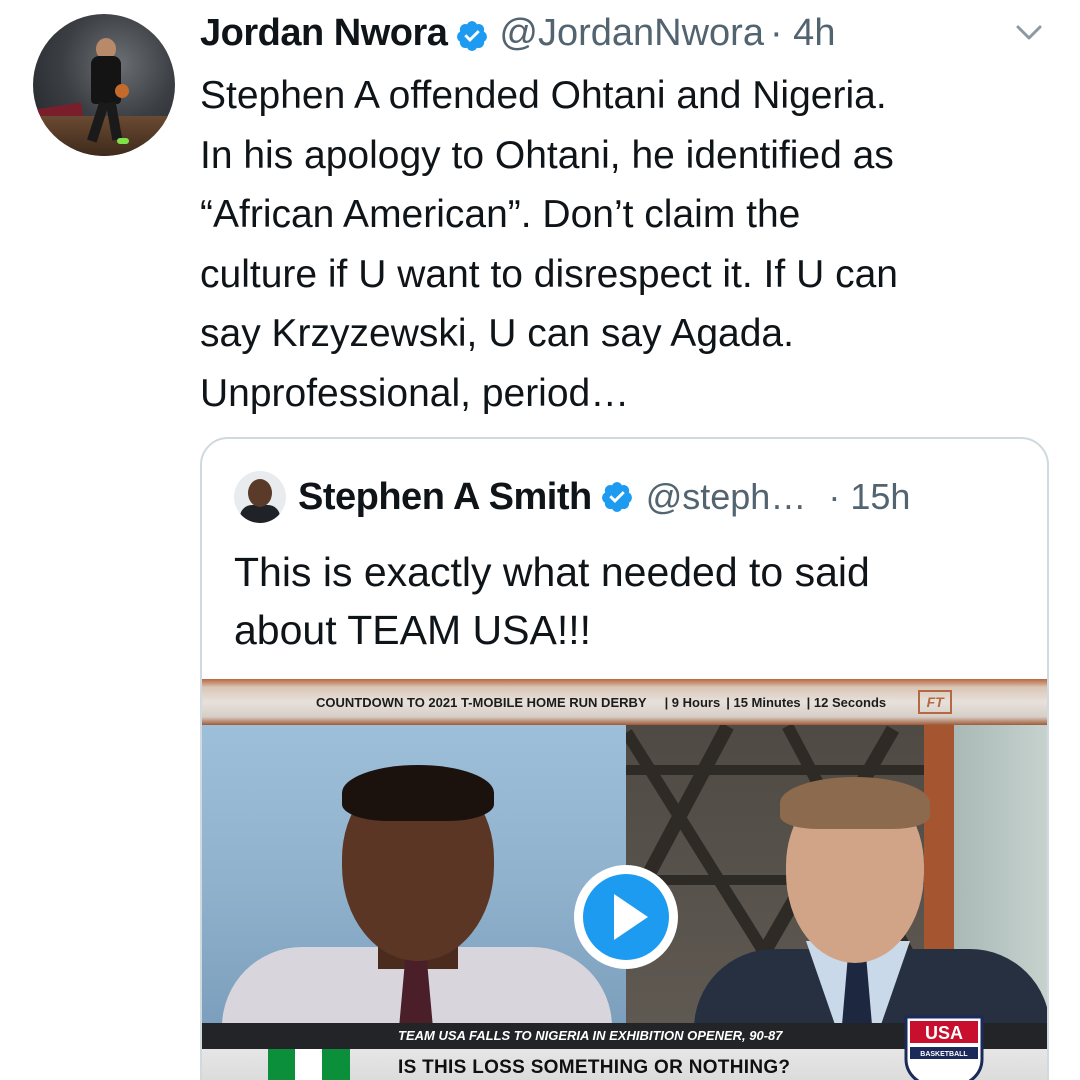 This screenshot has height=1080, width=1080. I want to click on tweet-text-line: Stephen A offended Ohtani and Nigeria., so click(543, 95).